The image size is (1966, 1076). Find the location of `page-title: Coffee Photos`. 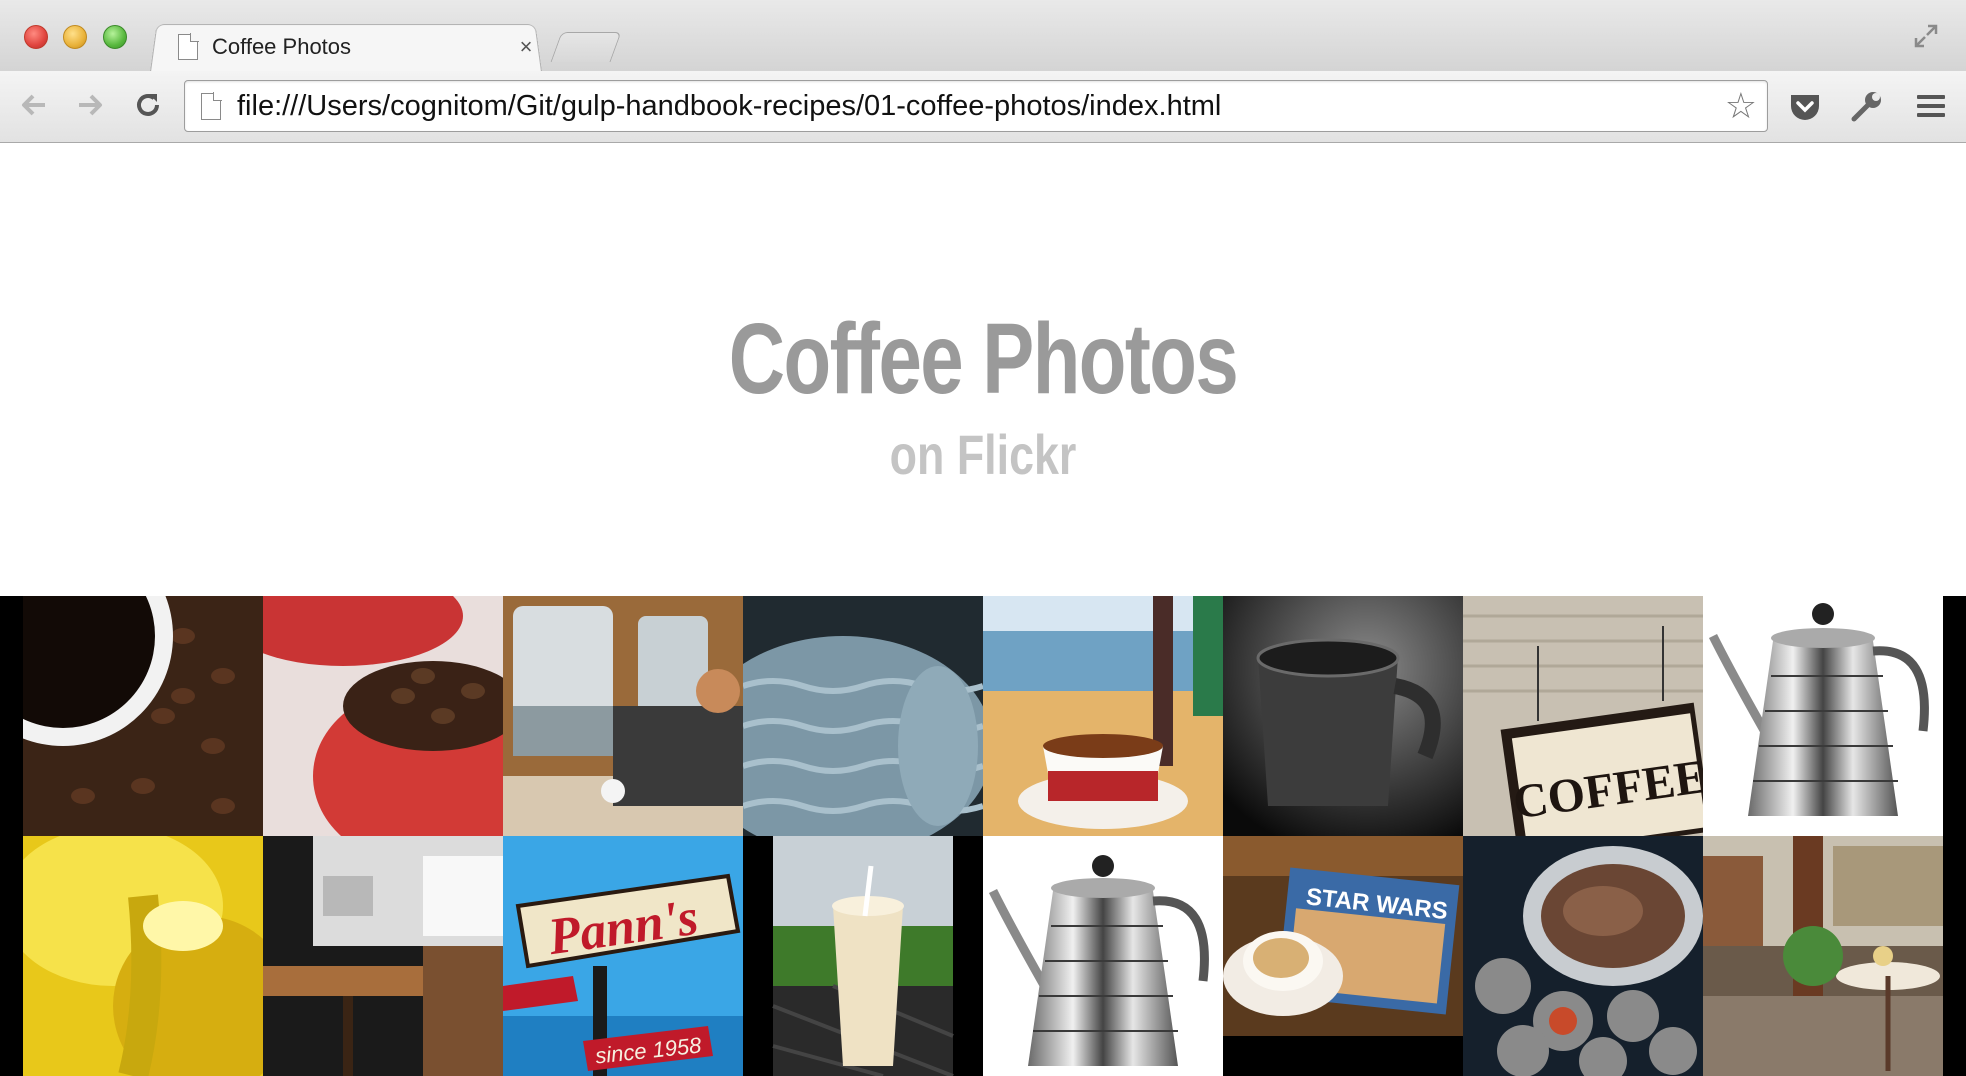

page-title: Coffee Photos is located at coordinates (983, 359).